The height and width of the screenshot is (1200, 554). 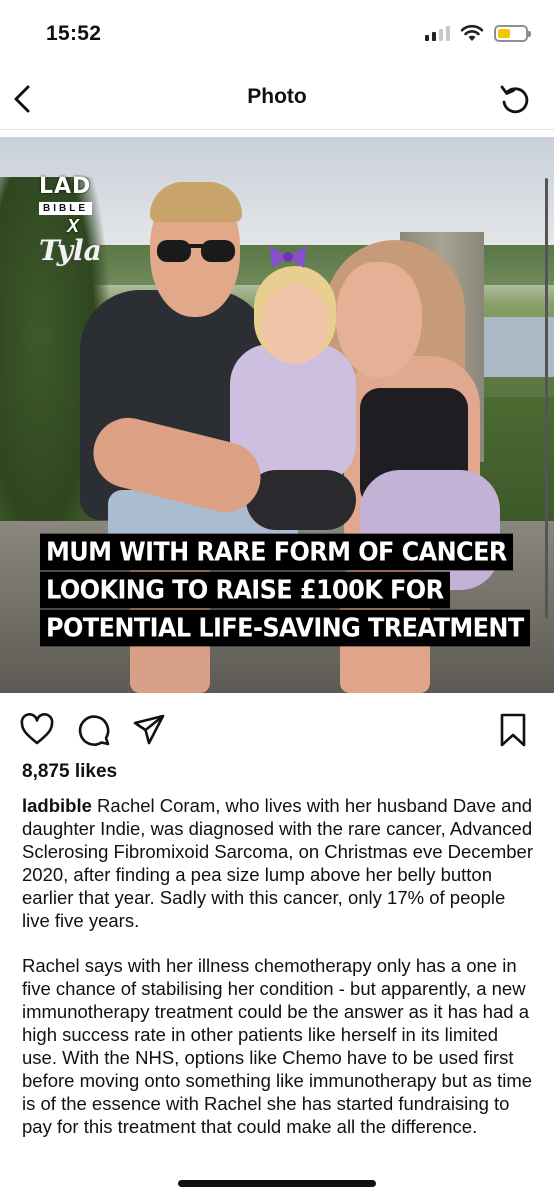 I want to click on status-time: 15:52, so click(x=74, y=33).